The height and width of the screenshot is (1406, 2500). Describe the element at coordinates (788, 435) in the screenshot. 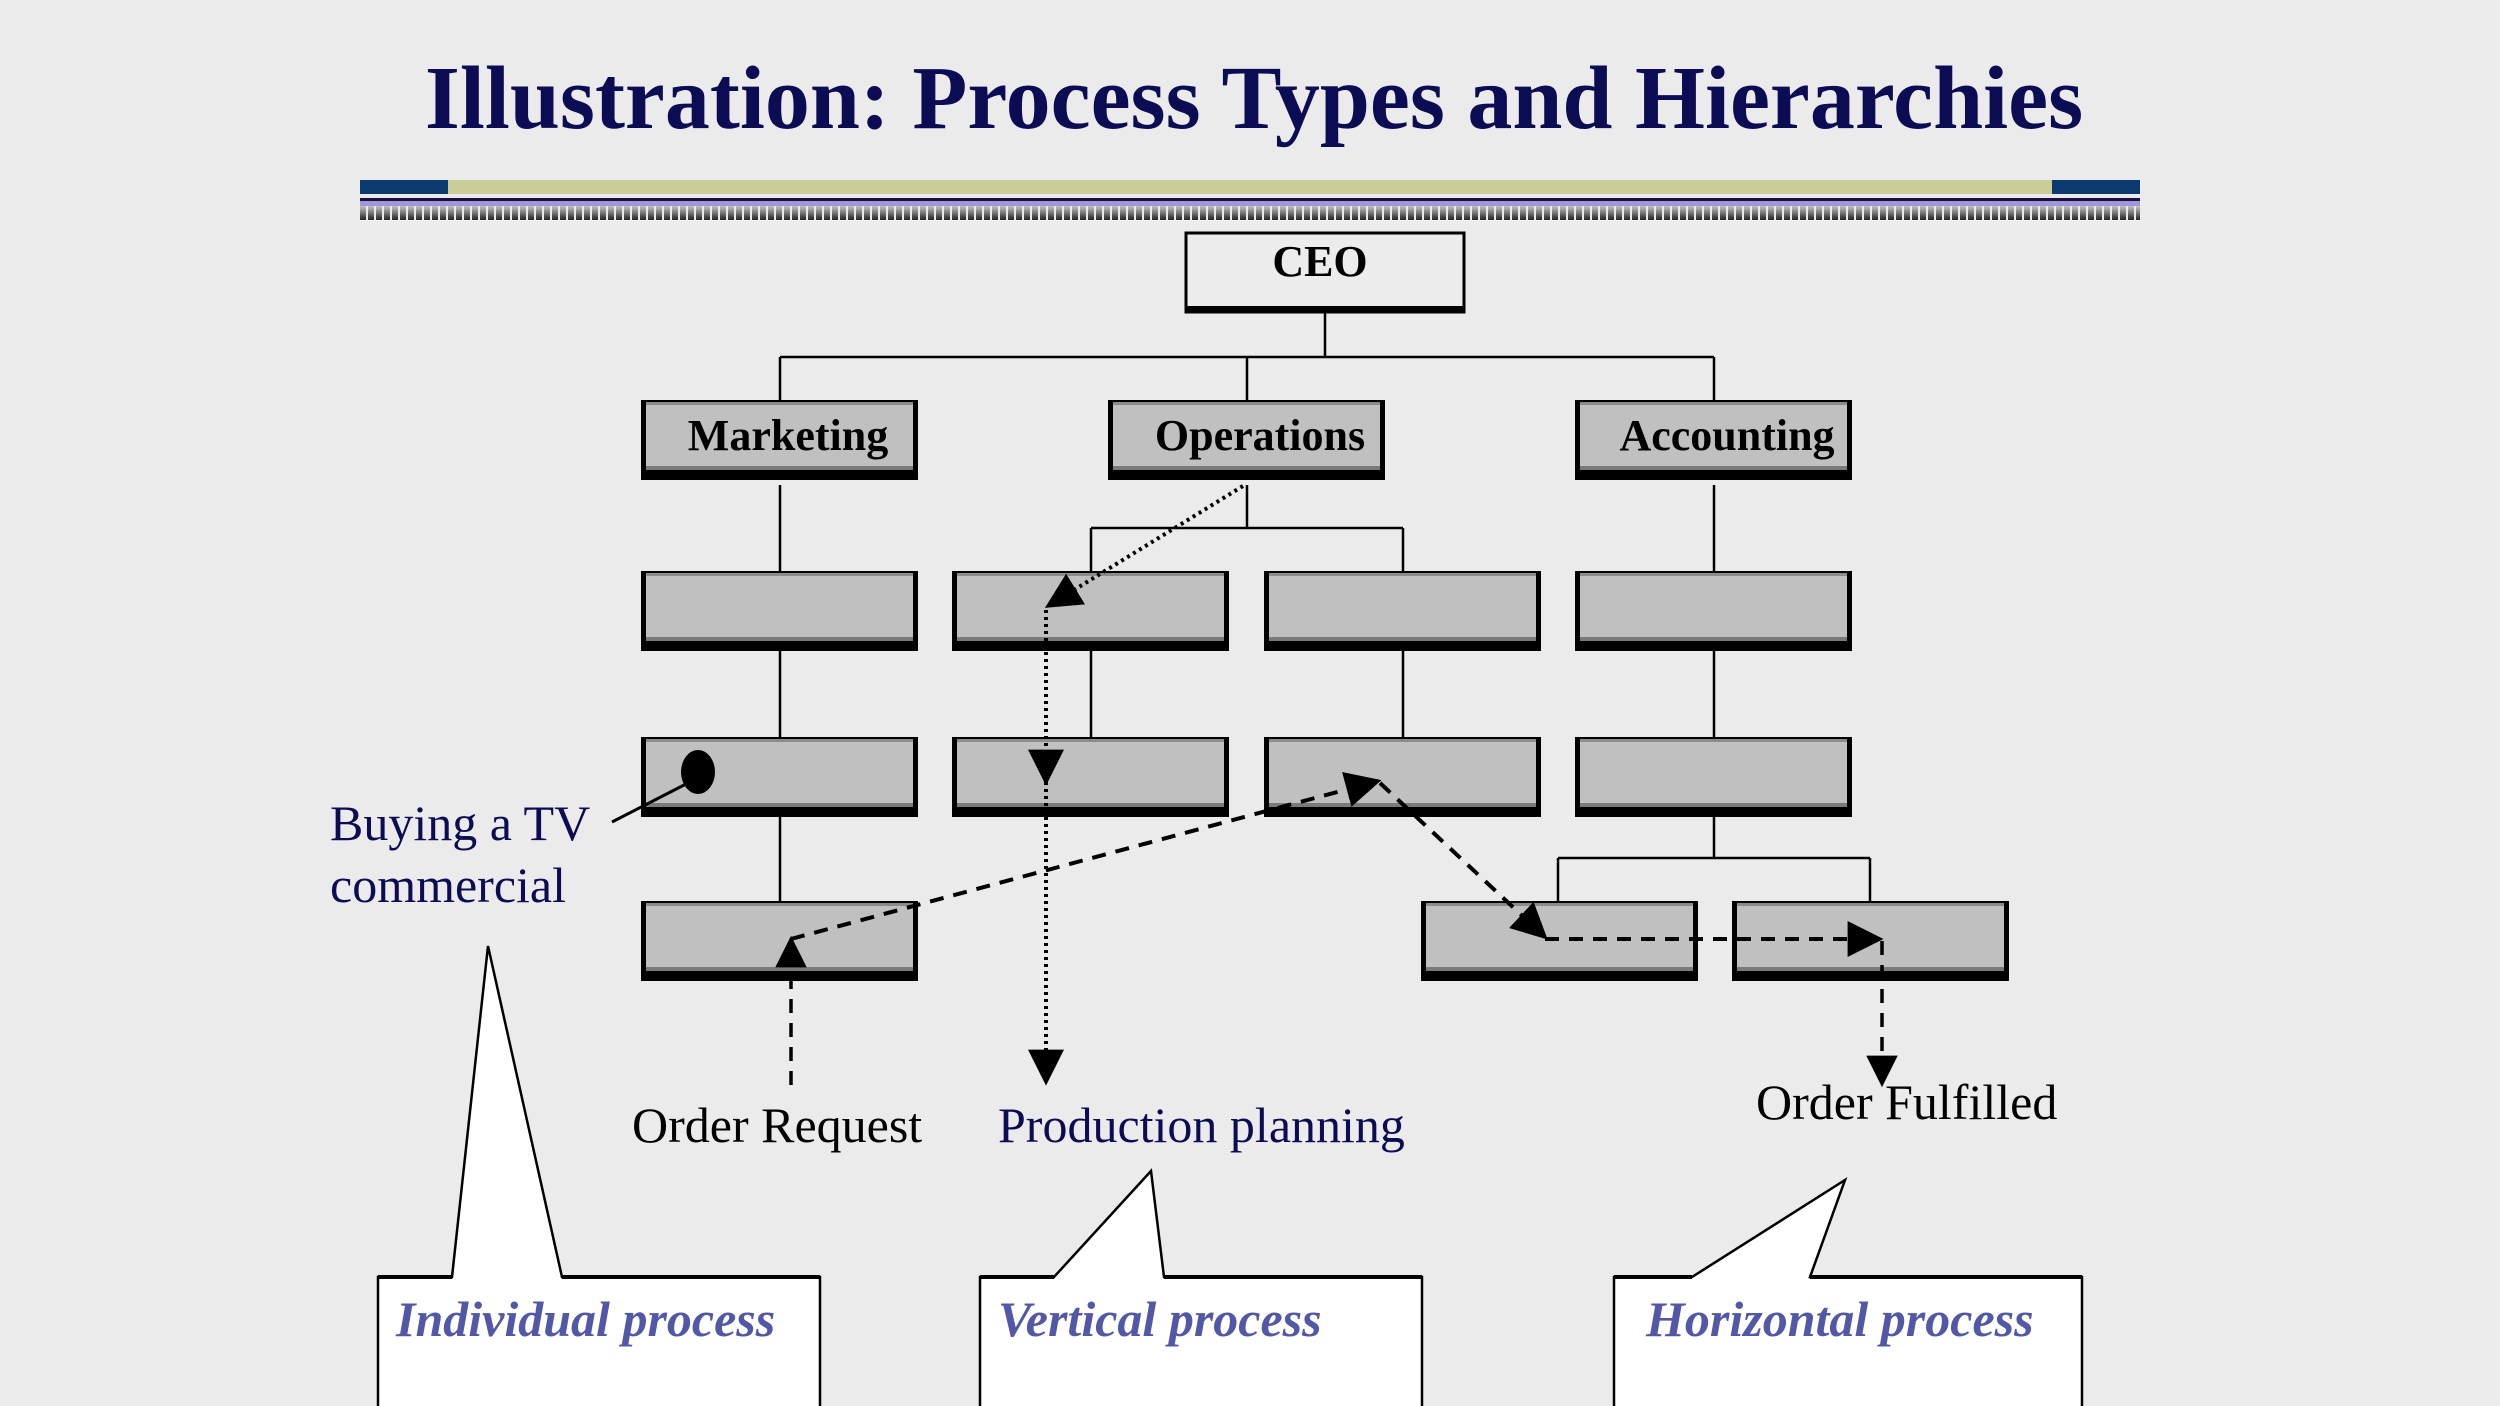

I see `marketing-label: Marketing` at that location.